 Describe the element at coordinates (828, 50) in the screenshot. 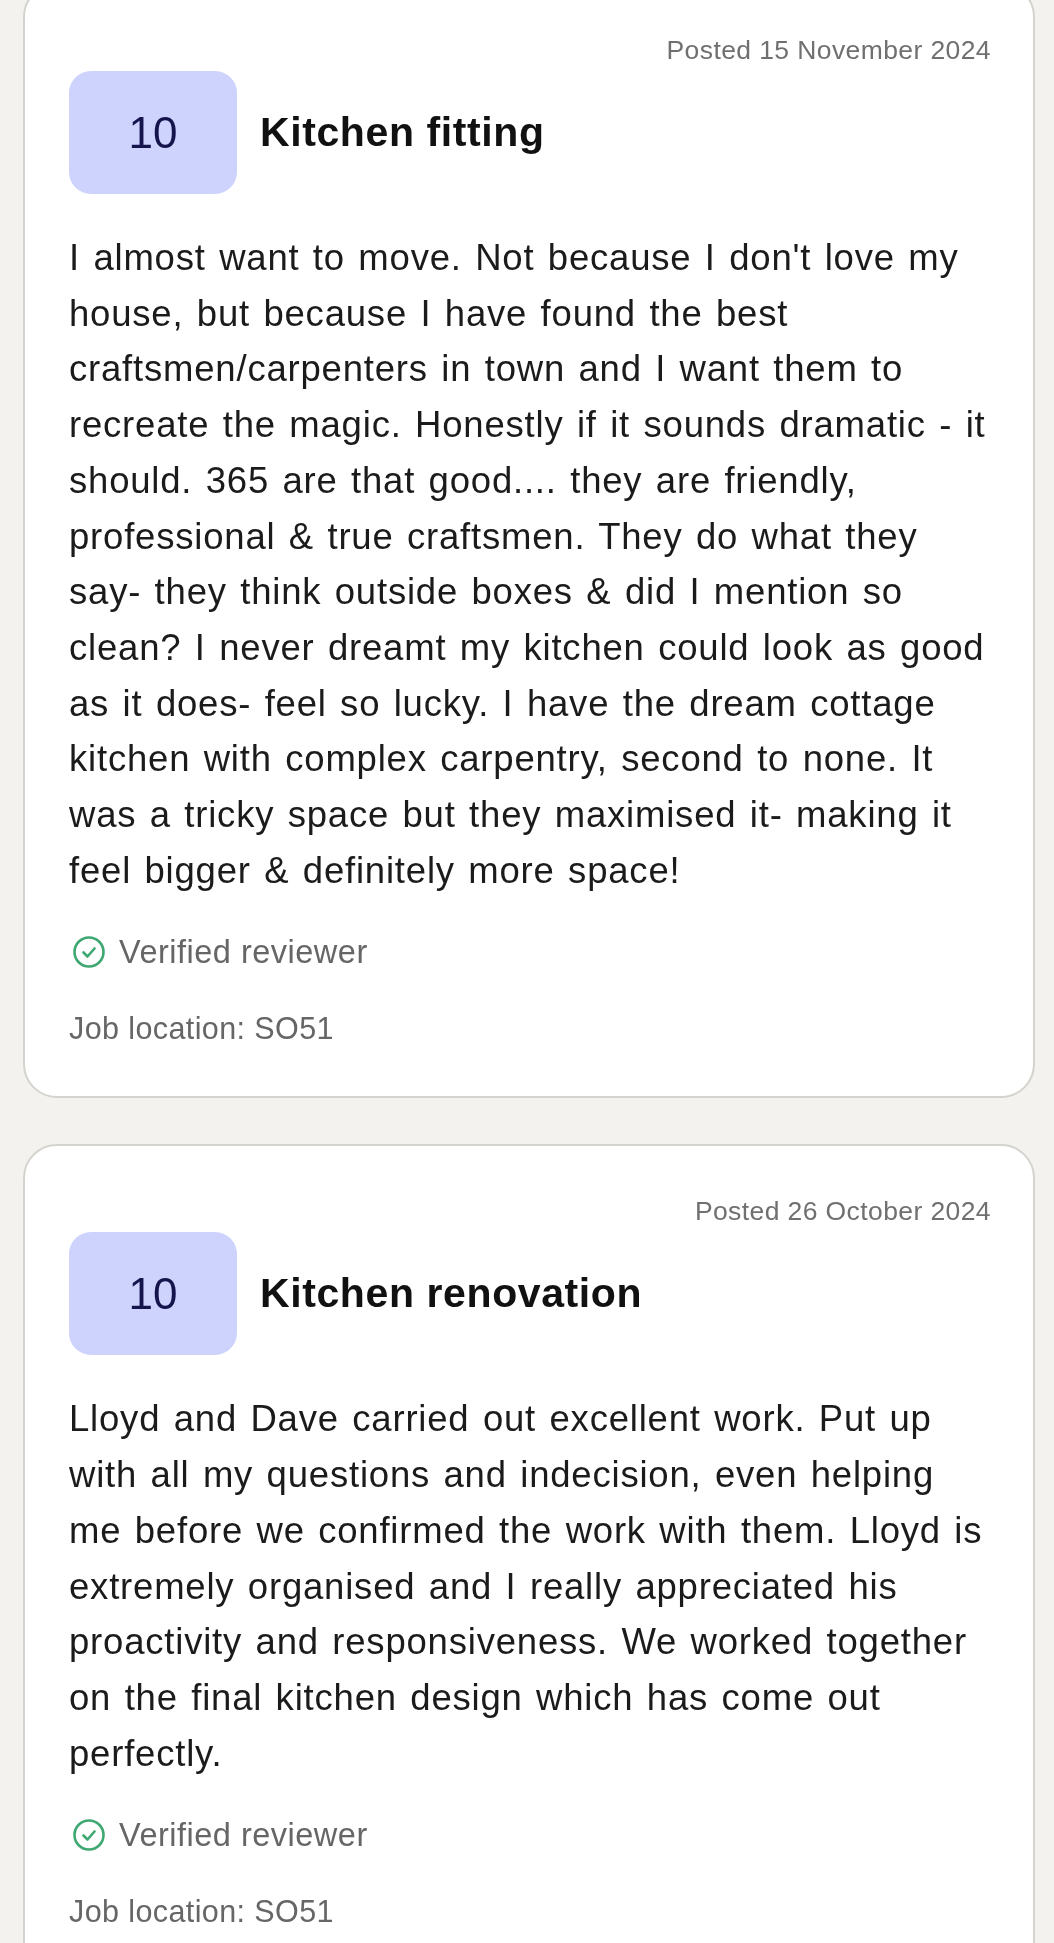

I see `posted-date: Posted 15 November 2024` at that location.